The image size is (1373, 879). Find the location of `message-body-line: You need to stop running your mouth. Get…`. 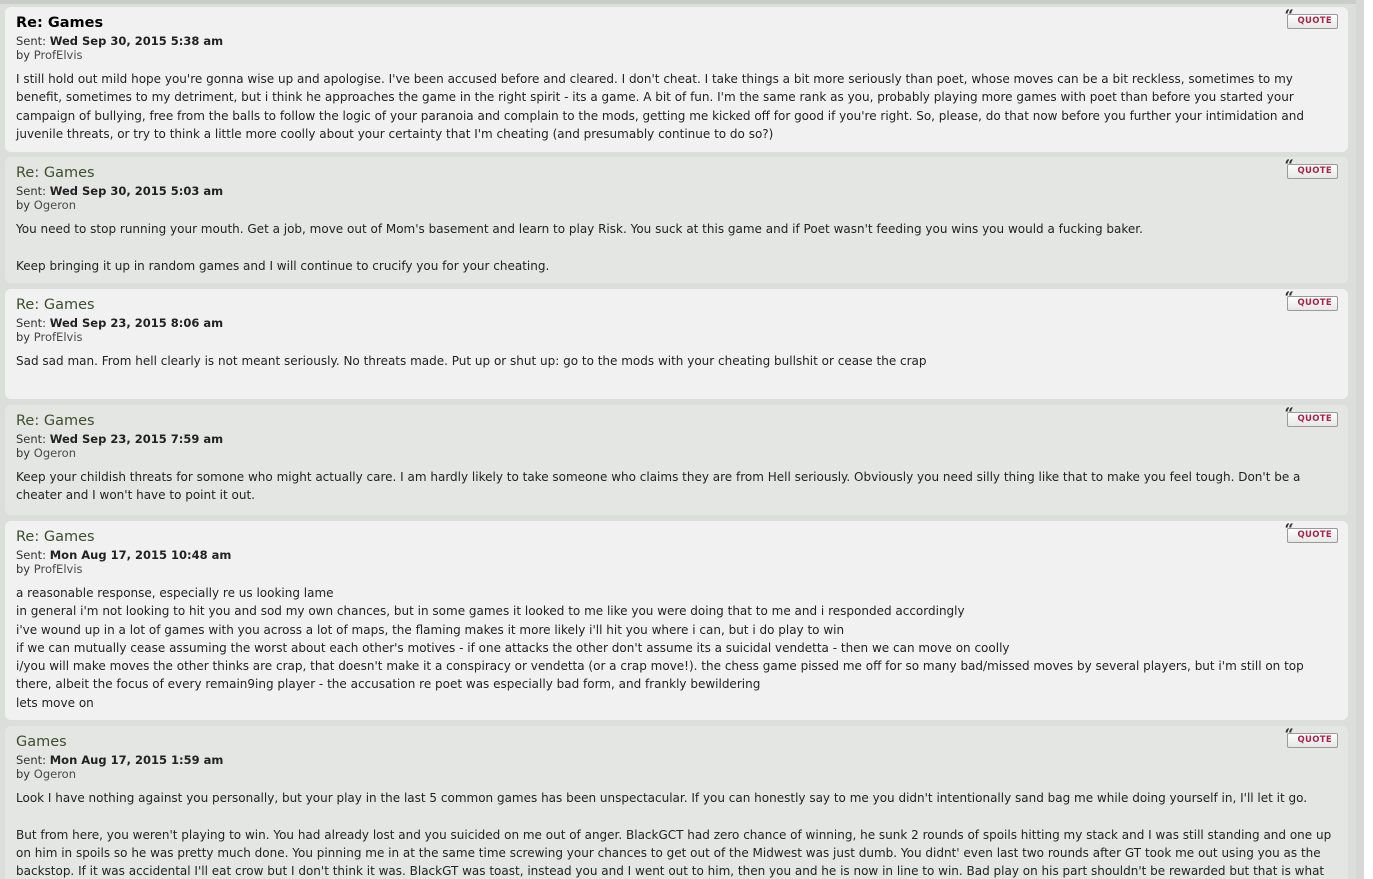

message-body-line: You need to stop running your mouth. Get… is located at coordinates (579, 229).